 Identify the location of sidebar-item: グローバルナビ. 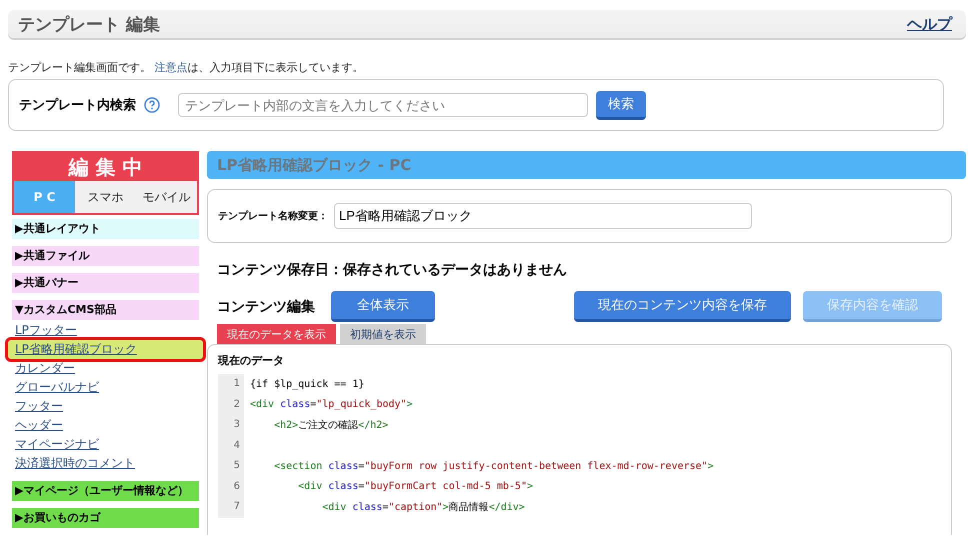
(105, 387).